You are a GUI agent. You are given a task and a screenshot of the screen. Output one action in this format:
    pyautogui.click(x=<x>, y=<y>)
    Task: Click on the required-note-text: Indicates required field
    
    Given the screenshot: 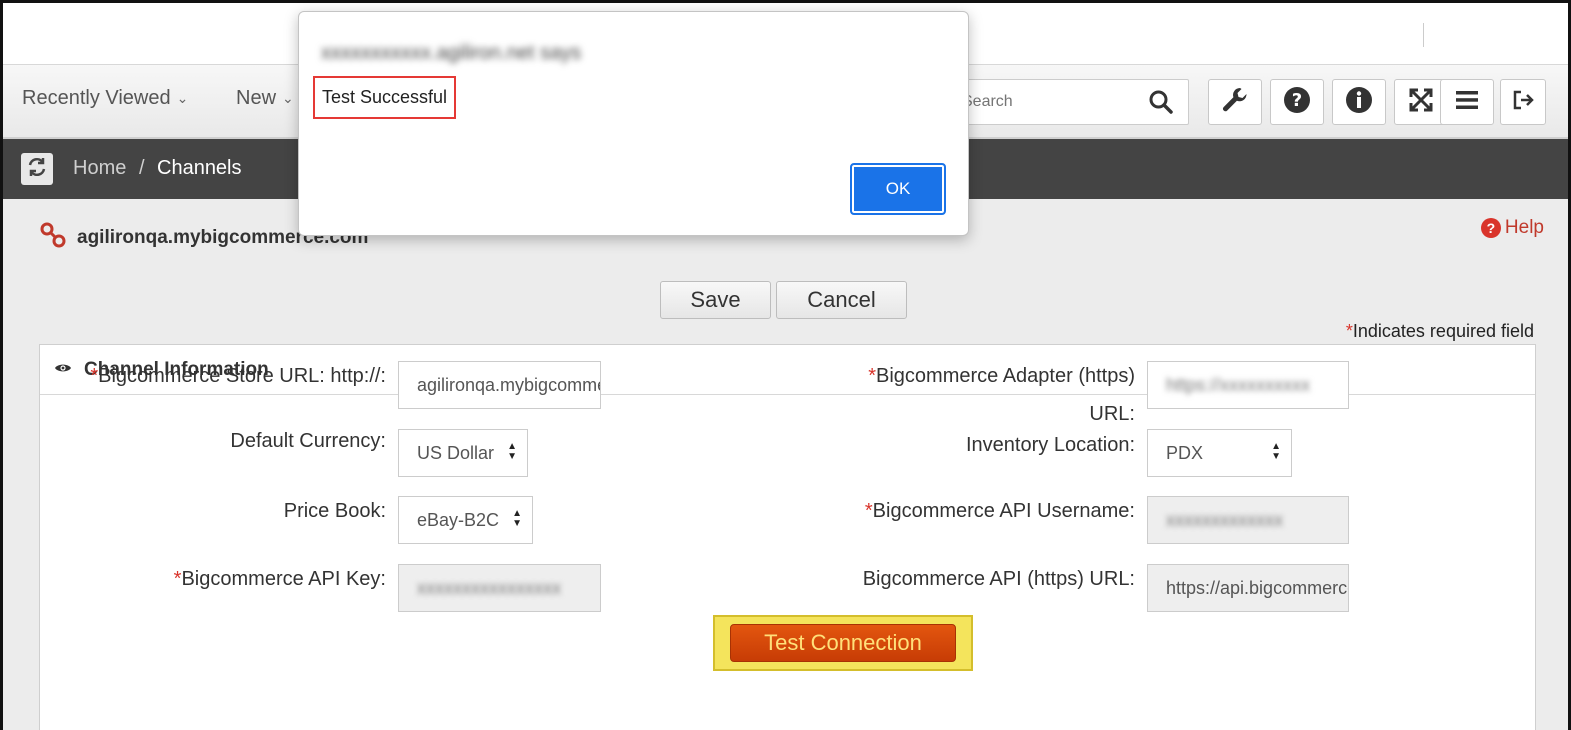 What is the action you would take?
    pyautogui.click(x=1443, y=331)
    